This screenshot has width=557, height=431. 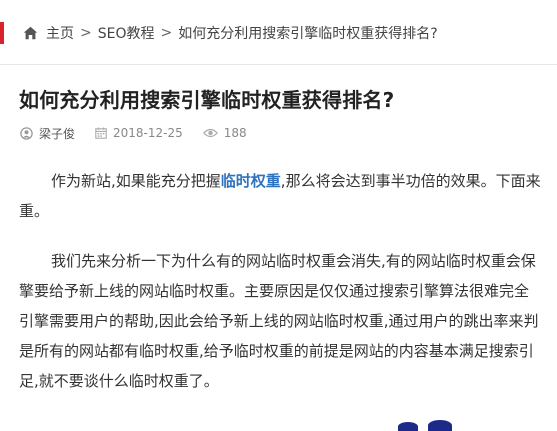 I want to click on breadcrumb-accent-bar, so click(x=2, y=33).